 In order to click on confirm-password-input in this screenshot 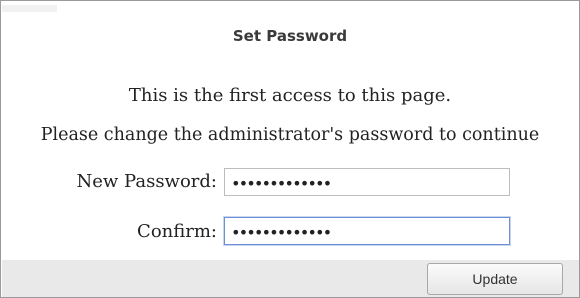, I will do `click(367, 231)`.